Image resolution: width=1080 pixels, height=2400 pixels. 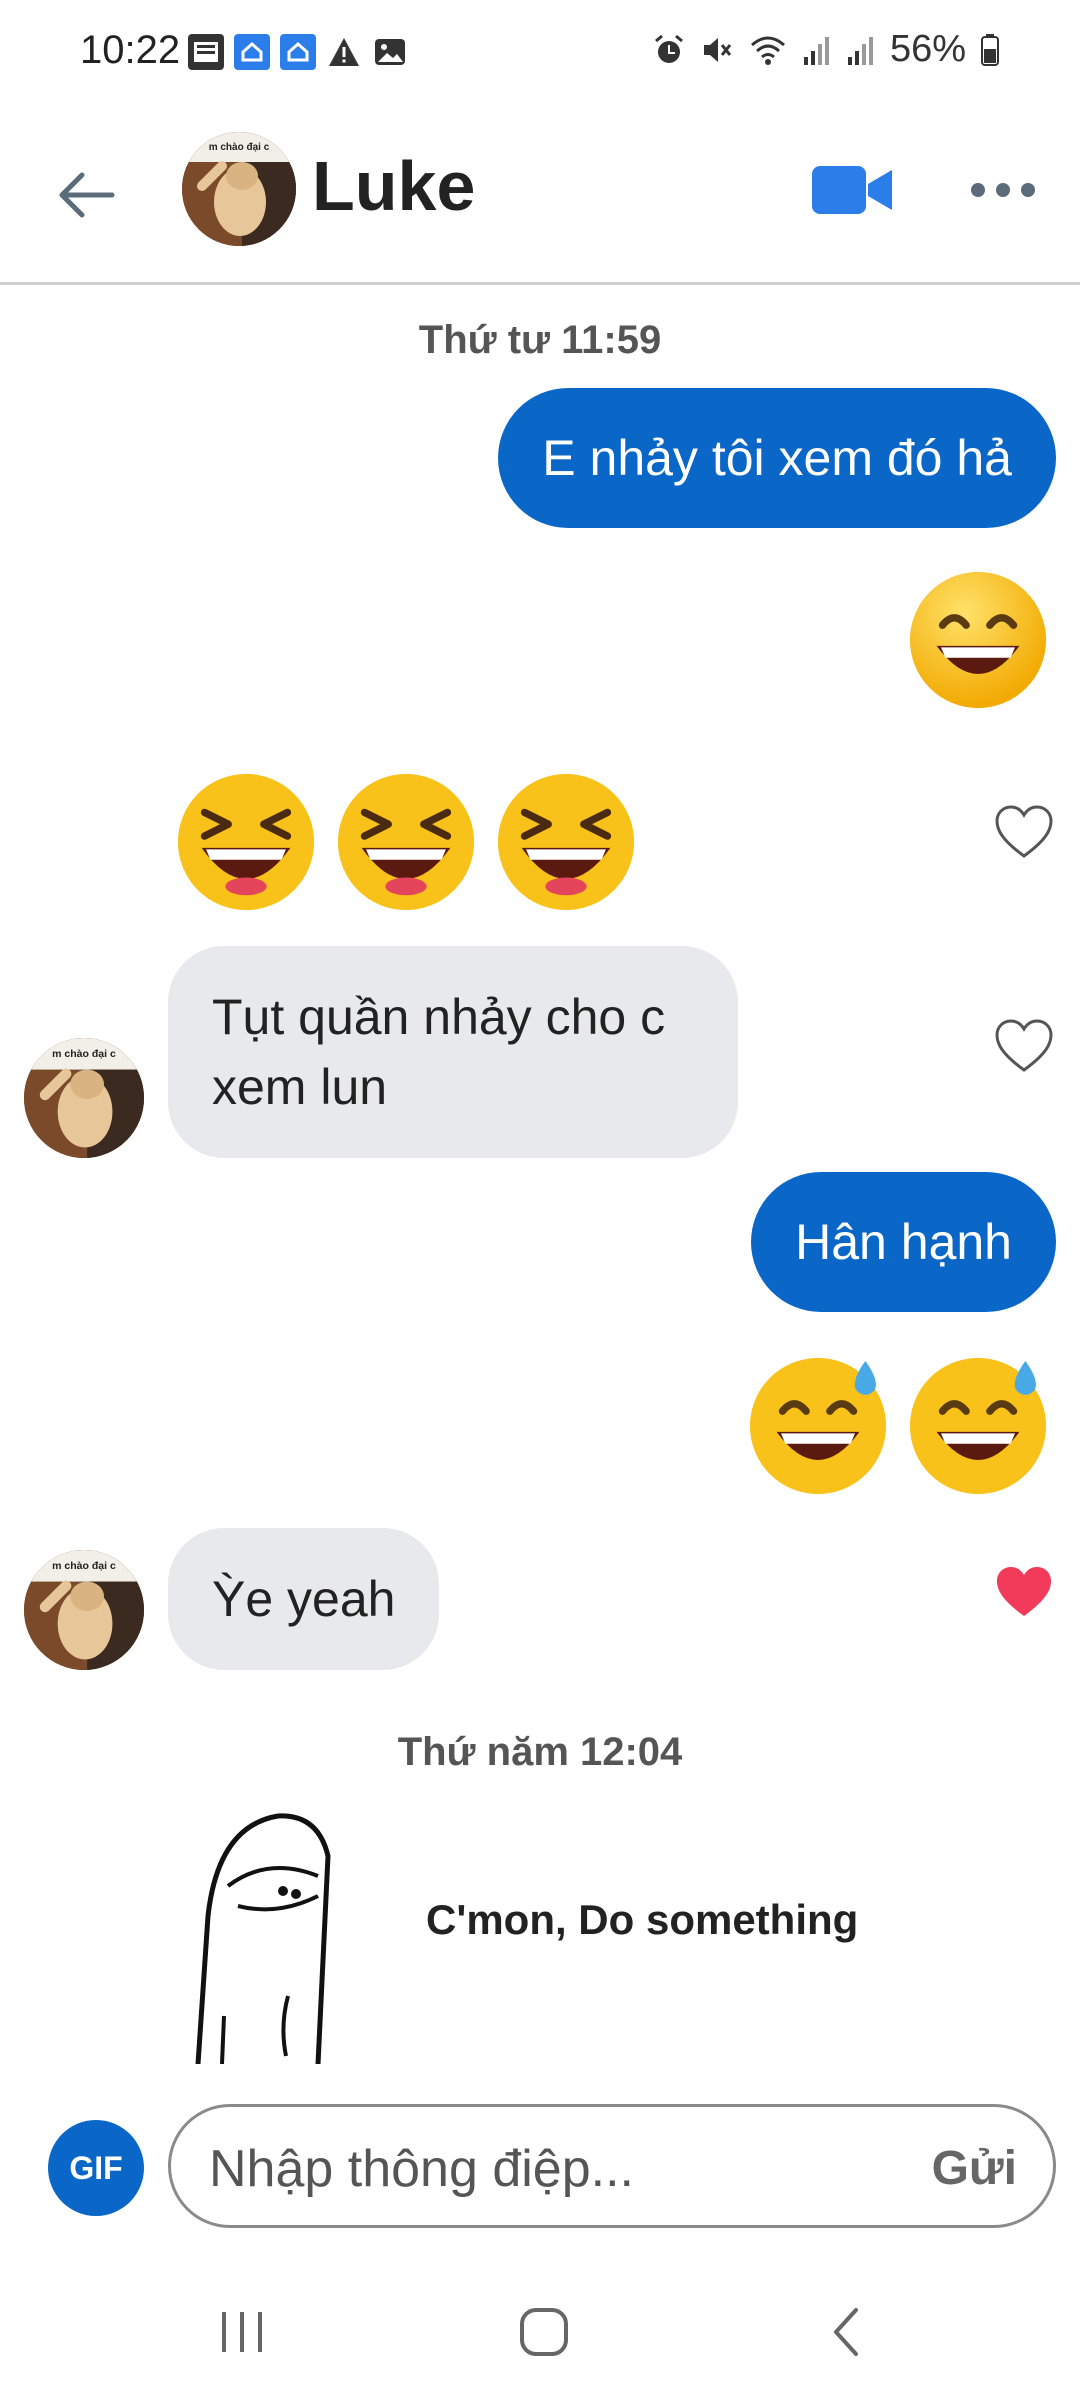 I want to click on system-navigation-bar, so click(x=540, y=2330).